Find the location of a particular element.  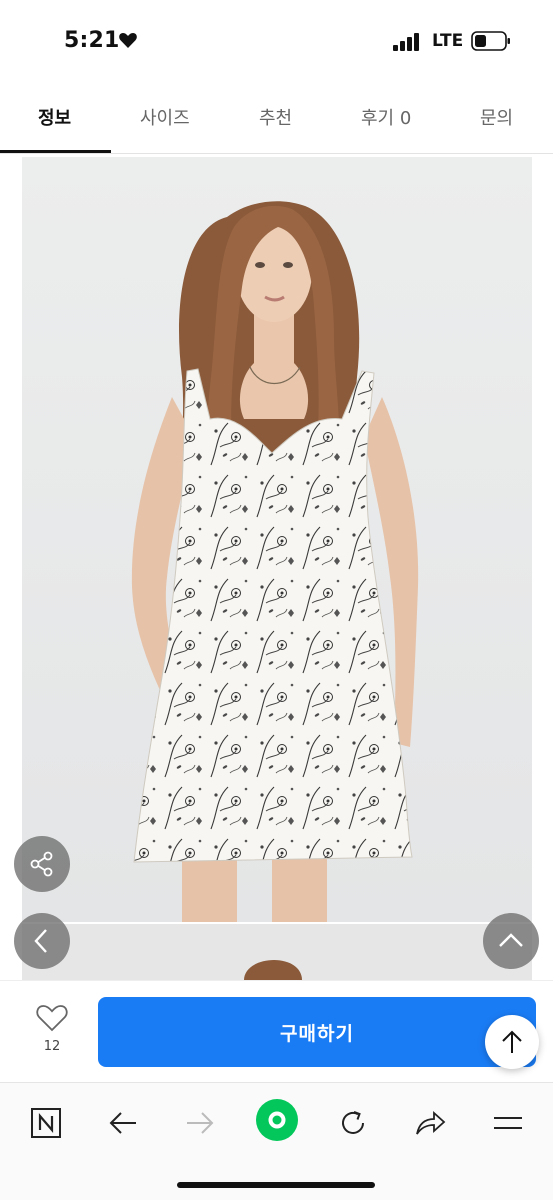

menu-button is located at coordinates (508, 1123).